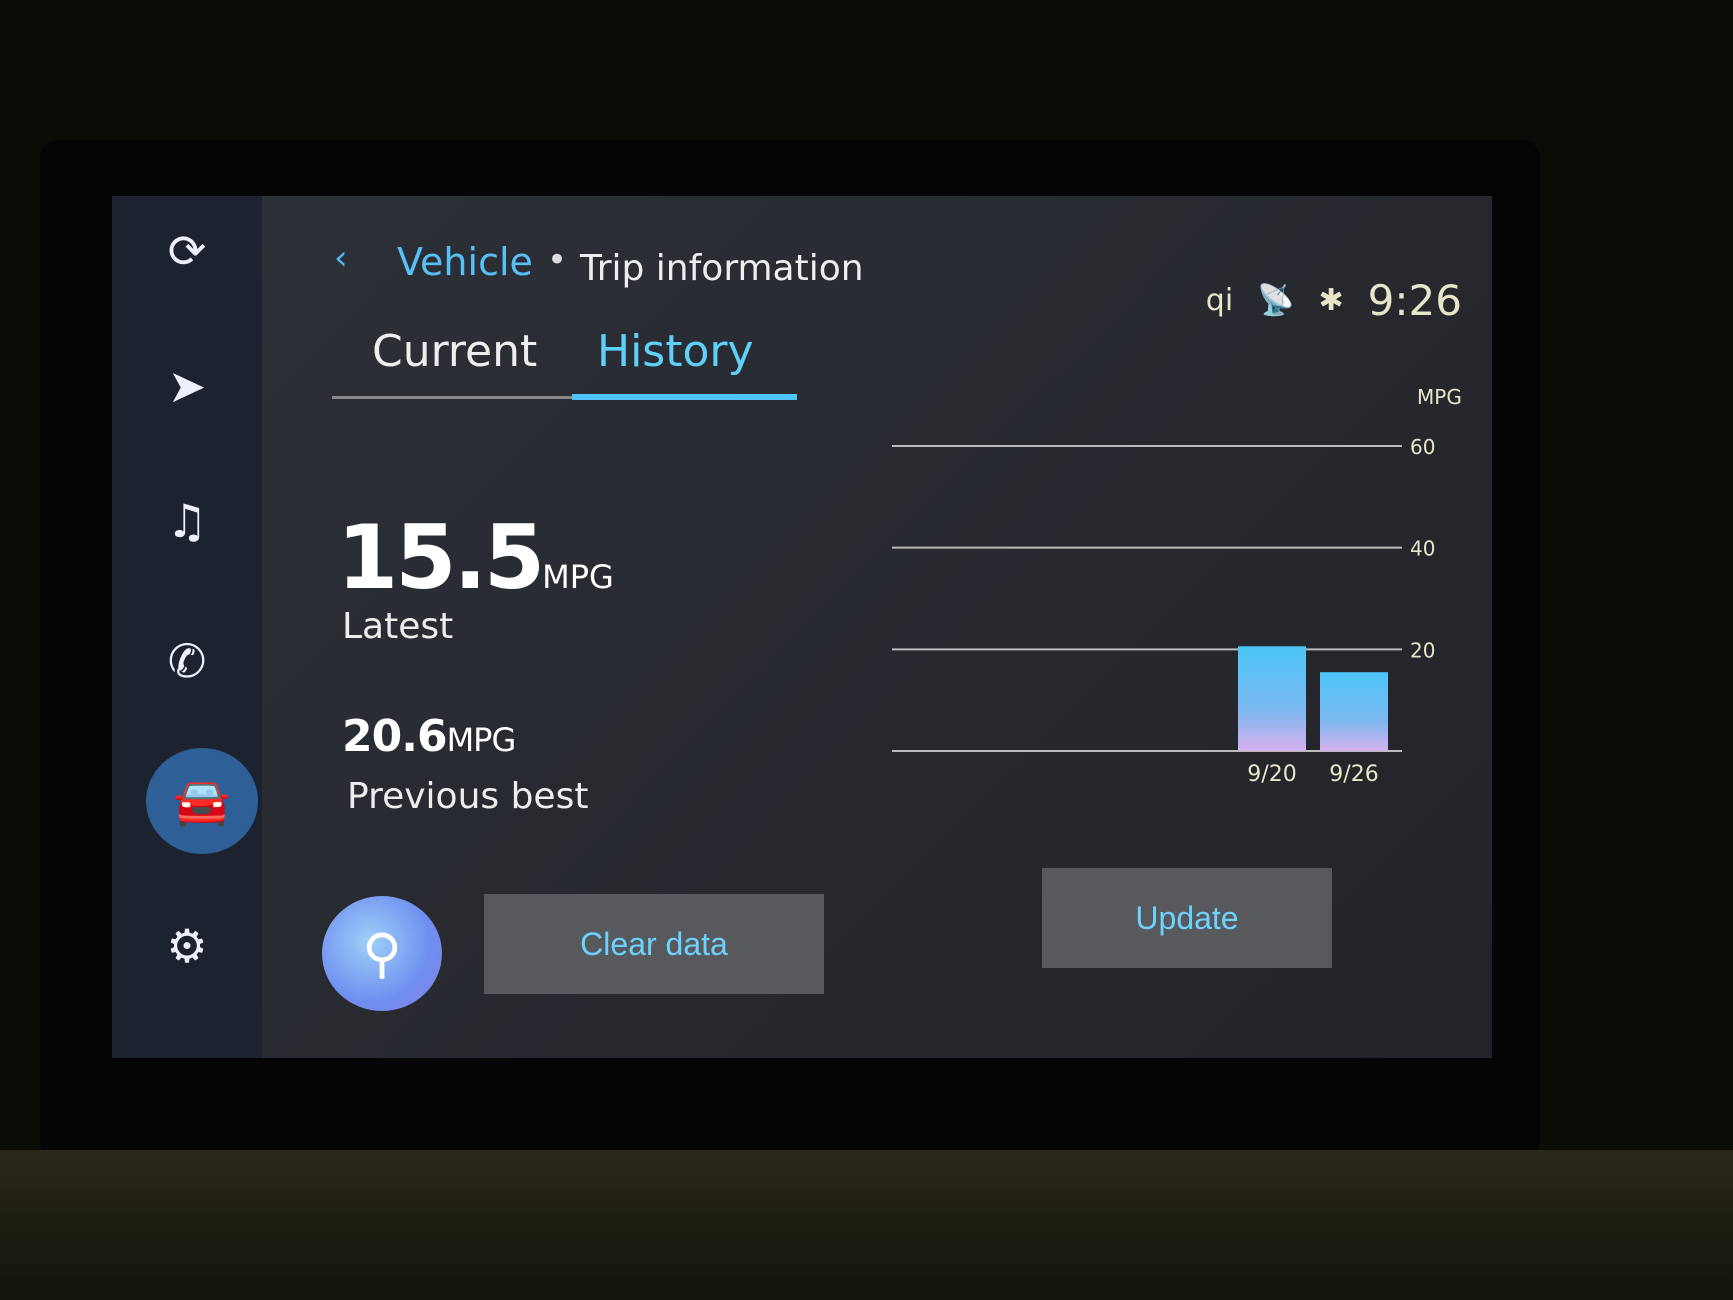 The width and height of the screenshot is (1733, 1300). I want to click on best-unit: MPG, so click(481, 740).